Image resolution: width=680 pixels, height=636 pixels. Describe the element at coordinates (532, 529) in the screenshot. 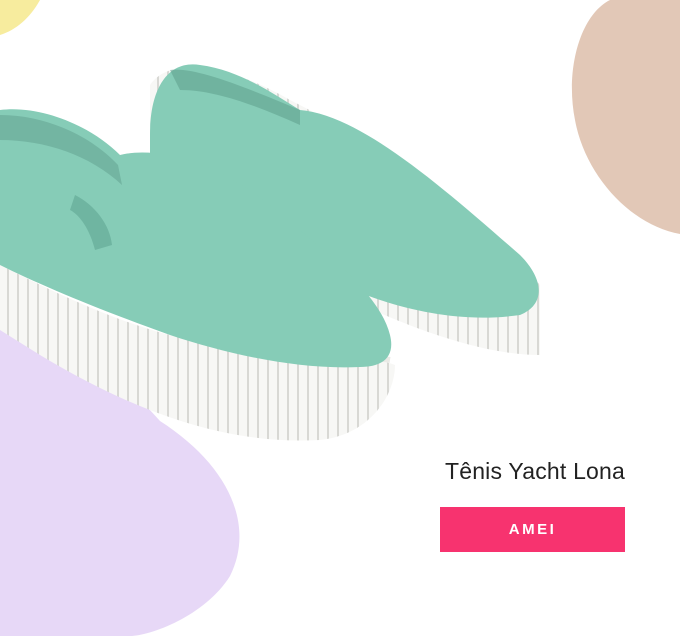

I see `amei-button: AMEI` at that location.